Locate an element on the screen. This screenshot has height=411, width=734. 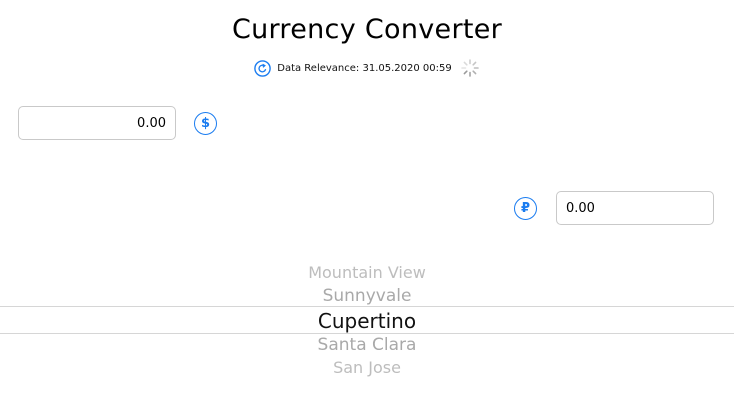
page-title: Currency Converter is located at coordinates (367, 29).